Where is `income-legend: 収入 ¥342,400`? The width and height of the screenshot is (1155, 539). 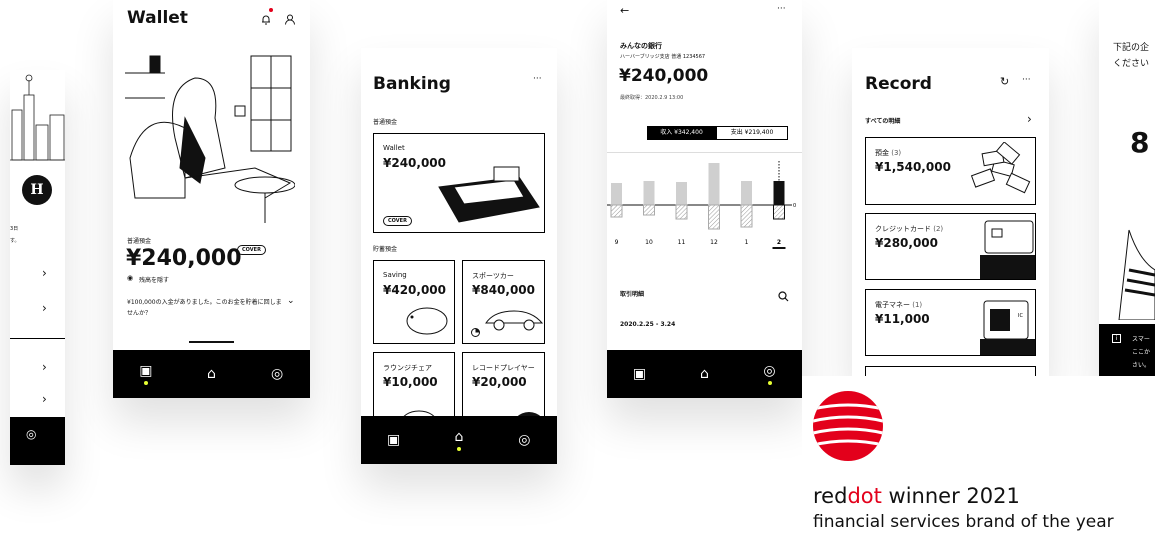
income-legend: 収入 ¥342,400 is located at coordinates (681, 133).